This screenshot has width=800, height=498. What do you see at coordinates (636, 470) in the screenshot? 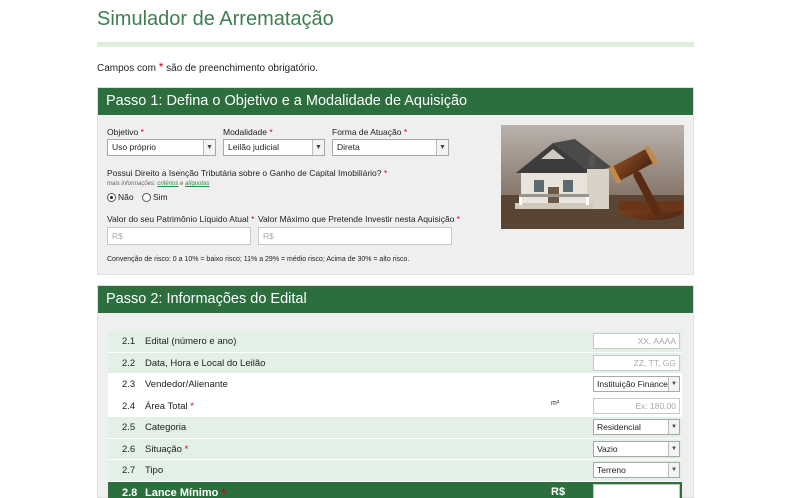
I see `tipo-select: Terreno ▼` at bounding box center [636, 470].